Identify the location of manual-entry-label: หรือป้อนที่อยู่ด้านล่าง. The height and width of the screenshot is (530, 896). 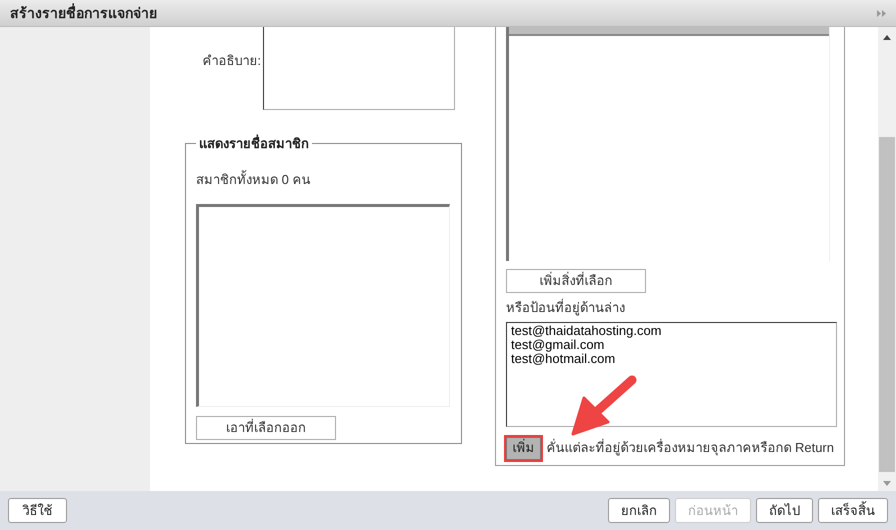
(566, 308).